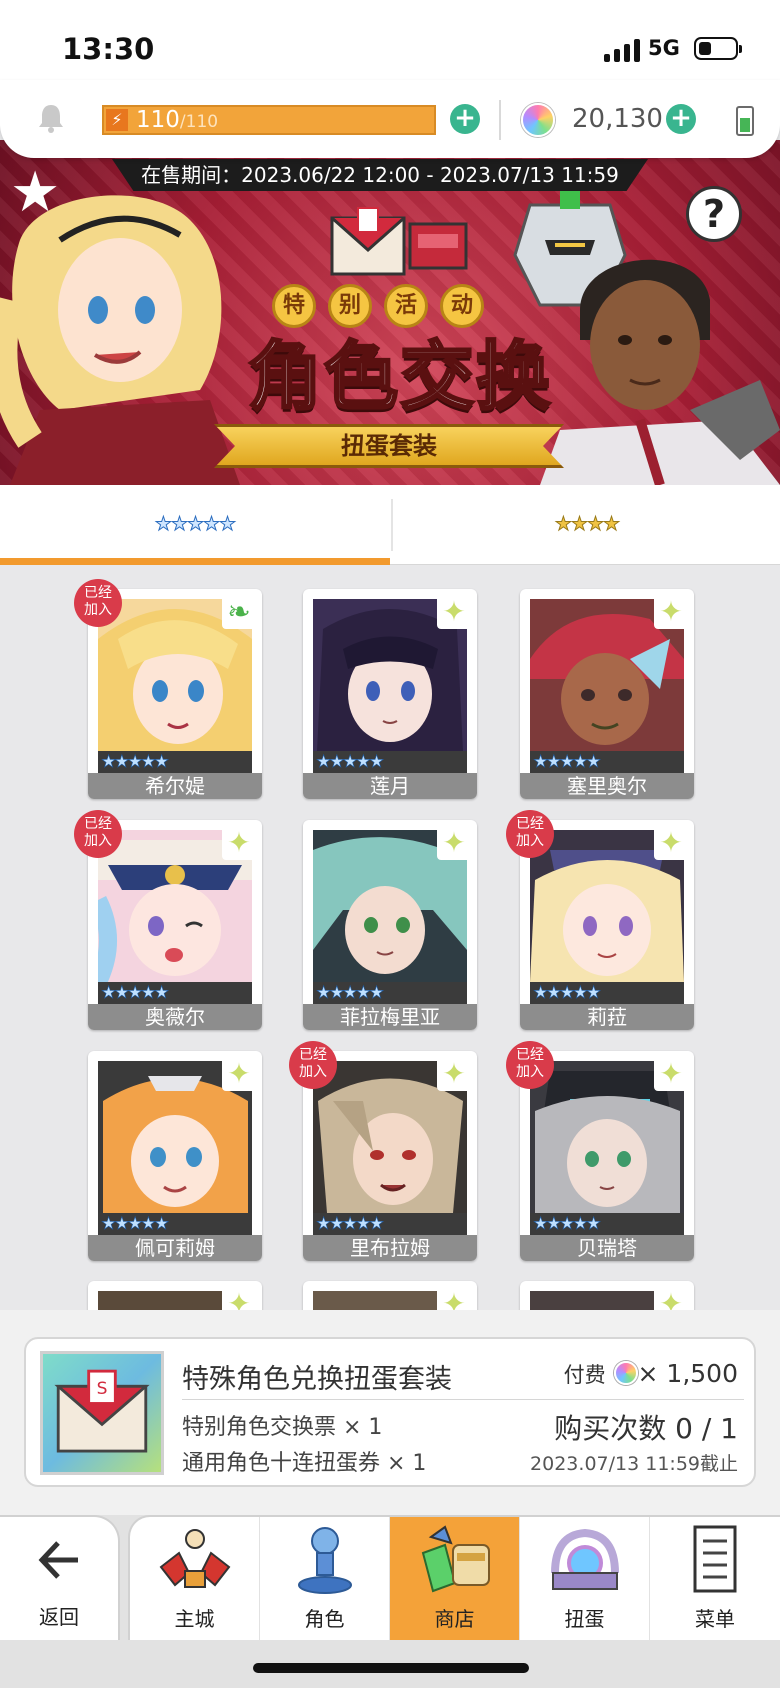 The height and width of the screenshot is (1688, 780). What do you see at coordinates (175, 1156) in the screenshot?
I see `character-card: ✦ ★★★★★ 佩可莉姆` at bounding box center [175, 1156].